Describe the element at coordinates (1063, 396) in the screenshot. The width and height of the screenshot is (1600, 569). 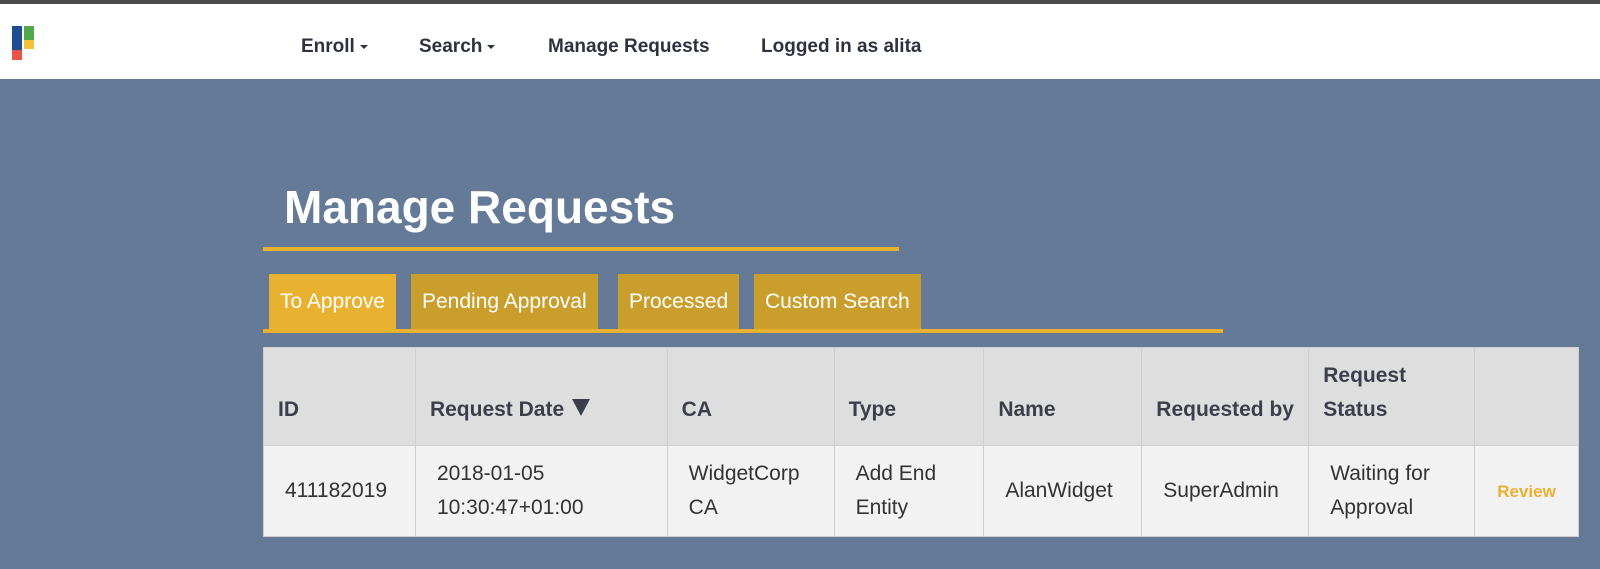
I see `header-name: Name` at that location.